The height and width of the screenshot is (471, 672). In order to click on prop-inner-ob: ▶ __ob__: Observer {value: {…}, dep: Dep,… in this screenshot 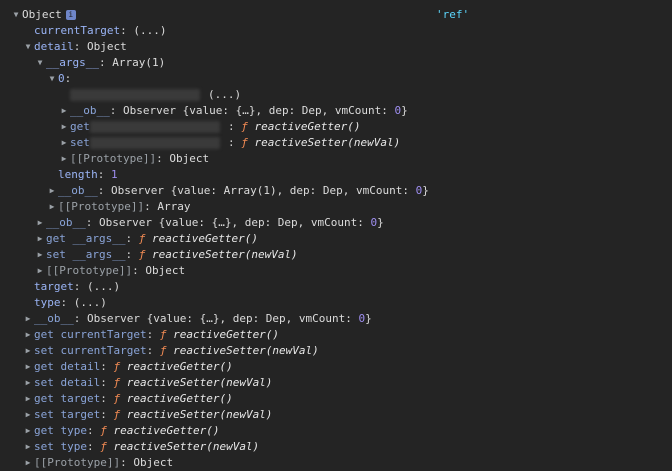, I will do `click(233, 111)`.